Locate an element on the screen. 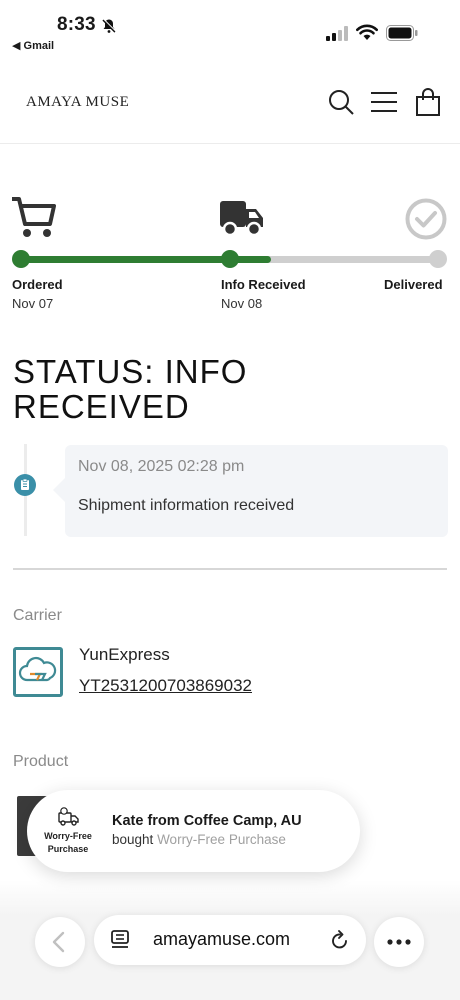 This screenshot has height=1000, width=460. cart-icon is located at coordinates (34, 217).